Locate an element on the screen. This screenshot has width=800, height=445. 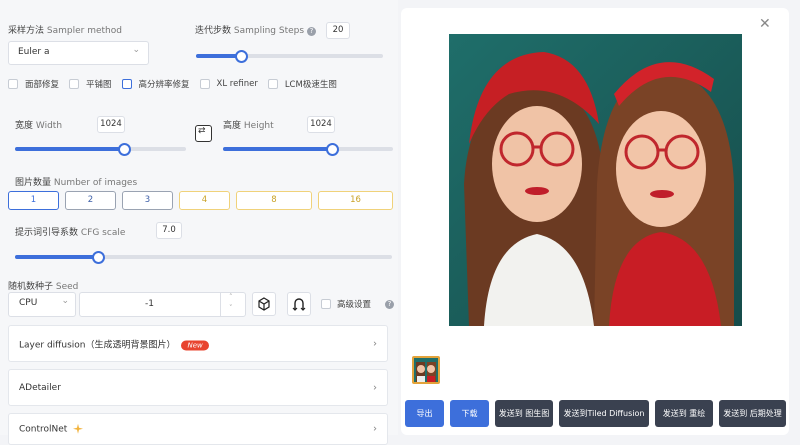
height-slider-thumb is located at coordinates (332, 149).